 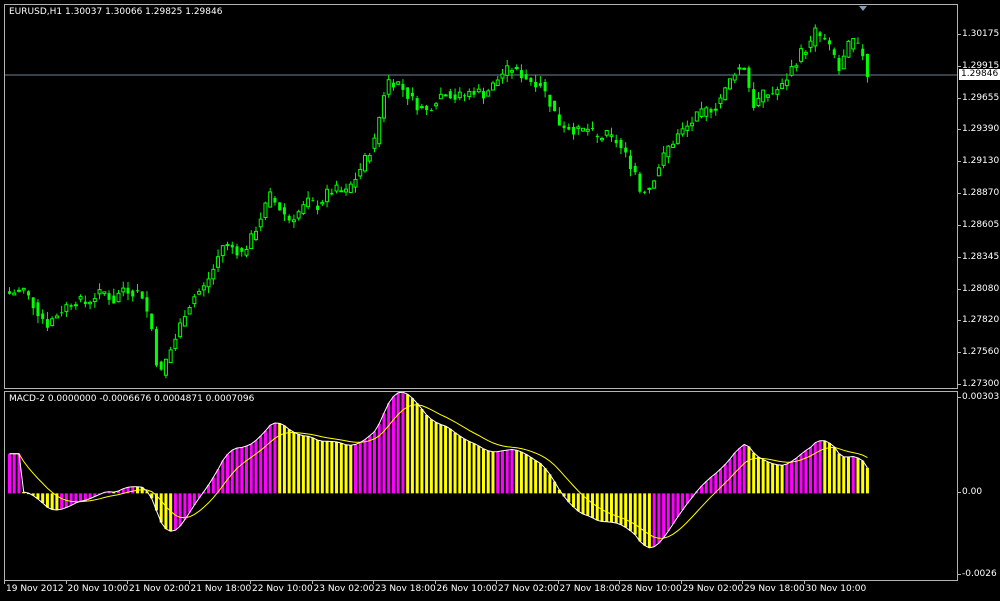 What do you see at coordinates (981, 129) in the screenshot?
I see `price-tick-label: 1.29390` at bounding box center [981, 129].